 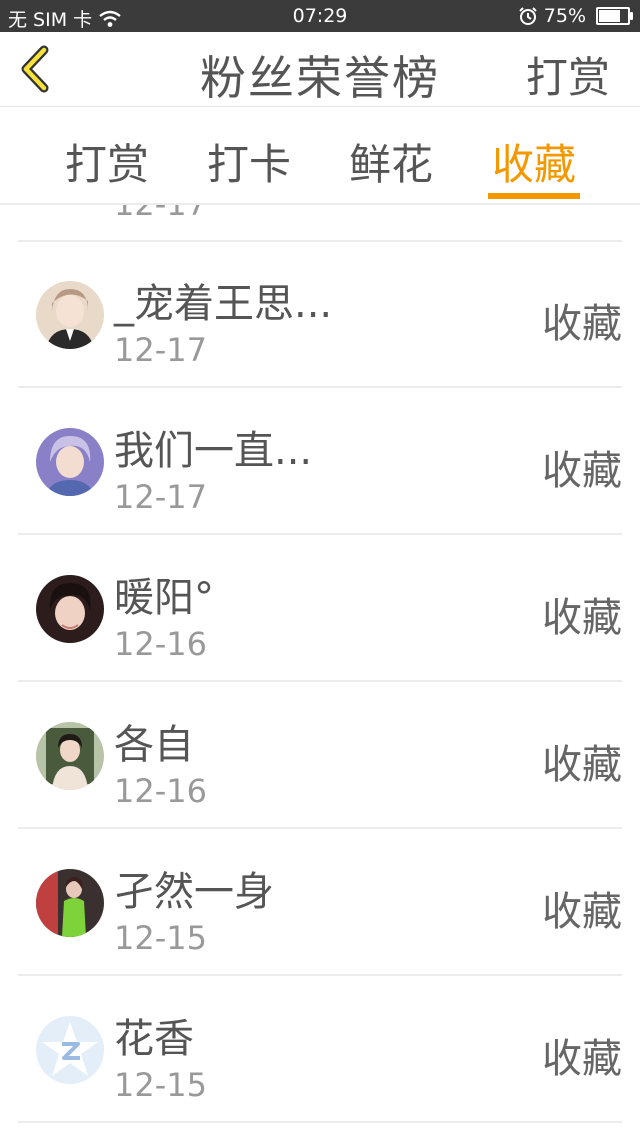 What do you see at coordinates (320, 608) in the screenshot?
I see `list-item: 暖阳° 12-16 收藏` at bounding box center [320, 608].